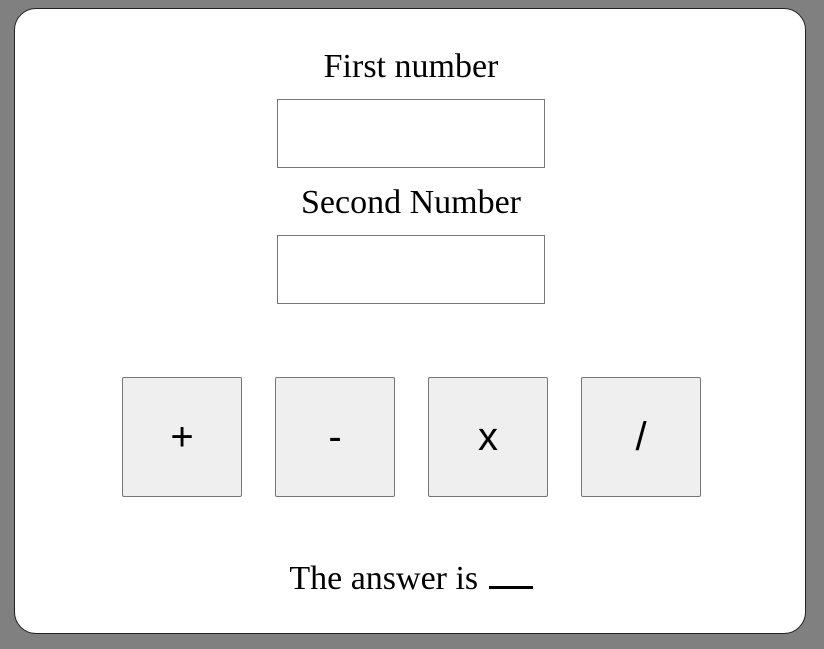  What do you see at coordinates (335, 437) in the screenshot?
I see `subtract-button: -` at bounding box center [335, 437].